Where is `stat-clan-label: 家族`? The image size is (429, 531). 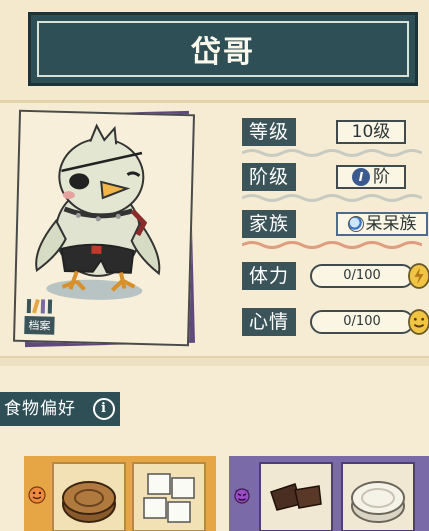
stat-clan-label: 家族 is located at coordinates (269, 224).